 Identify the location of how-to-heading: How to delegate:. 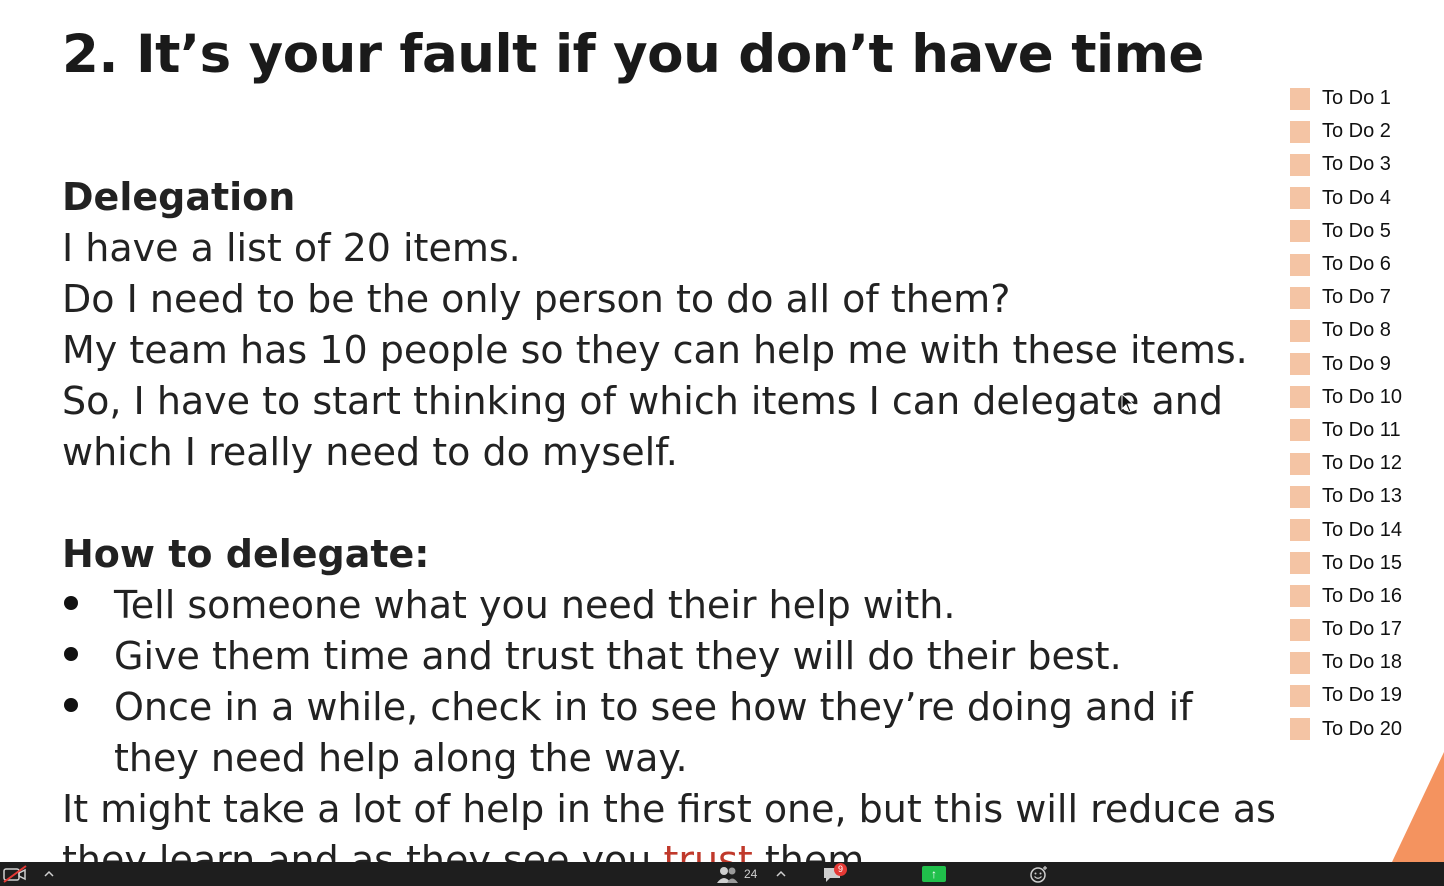
(246, 554).